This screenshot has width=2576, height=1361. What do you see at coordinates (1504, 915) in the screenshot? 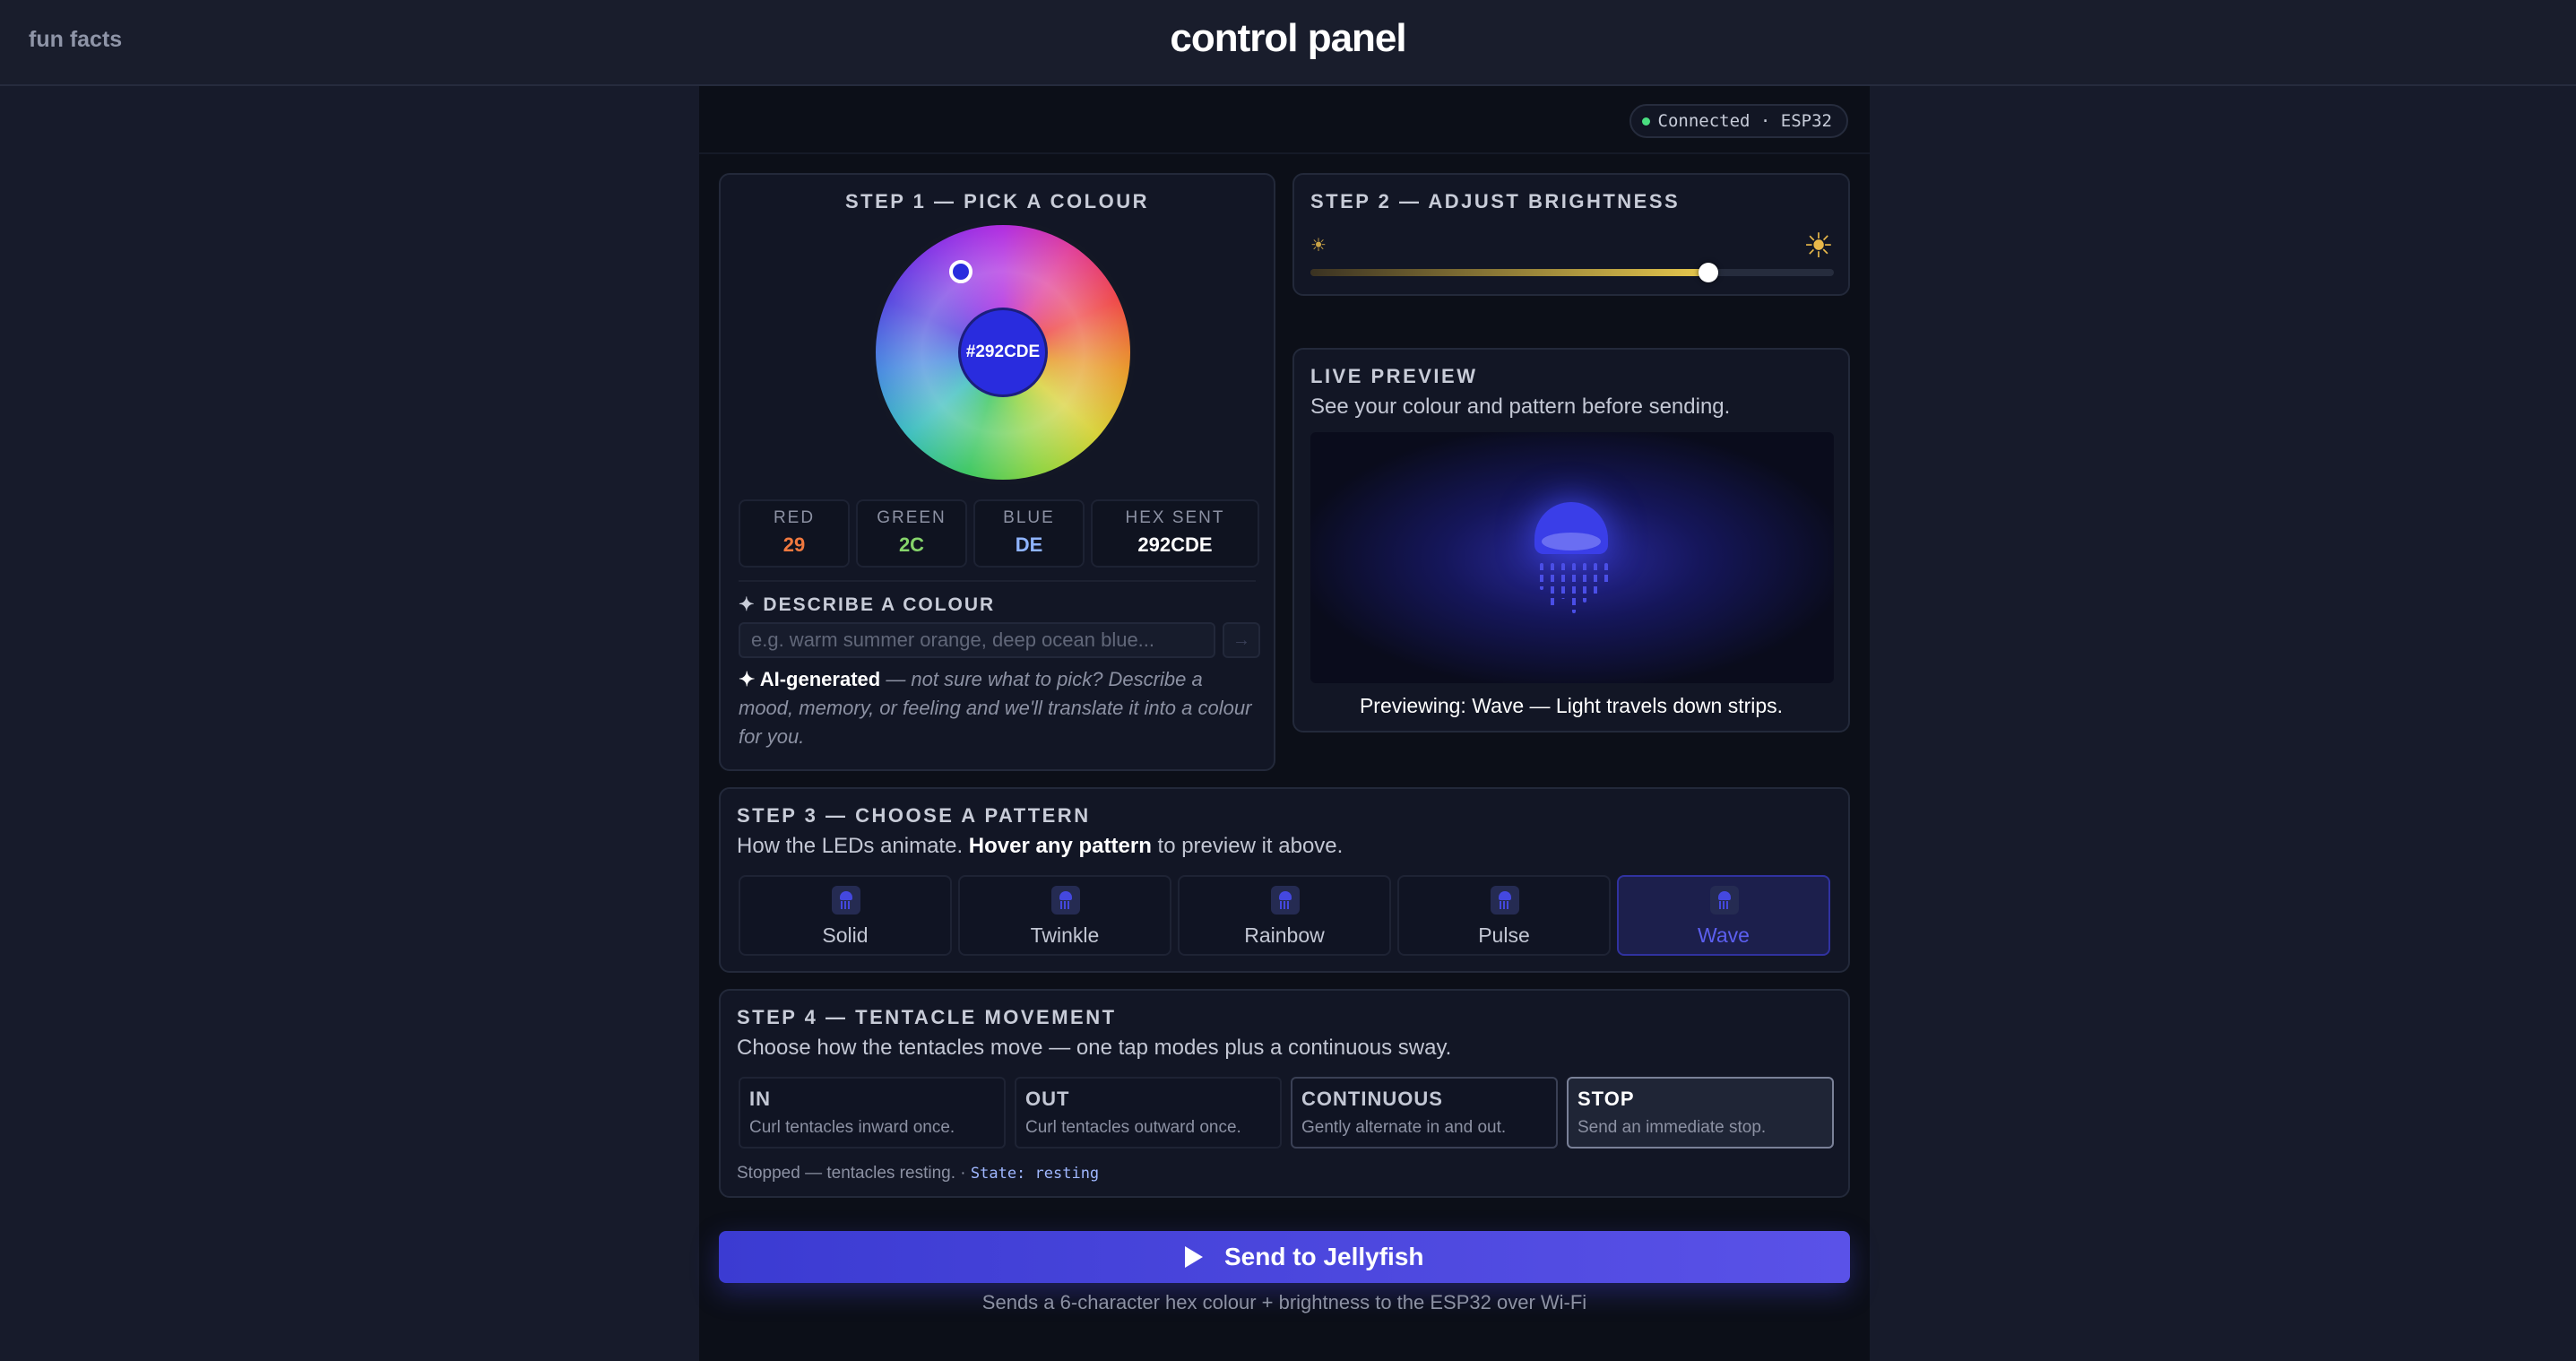
I see `pattern-pulse: Pulse` at bounding box center [1504, 915].